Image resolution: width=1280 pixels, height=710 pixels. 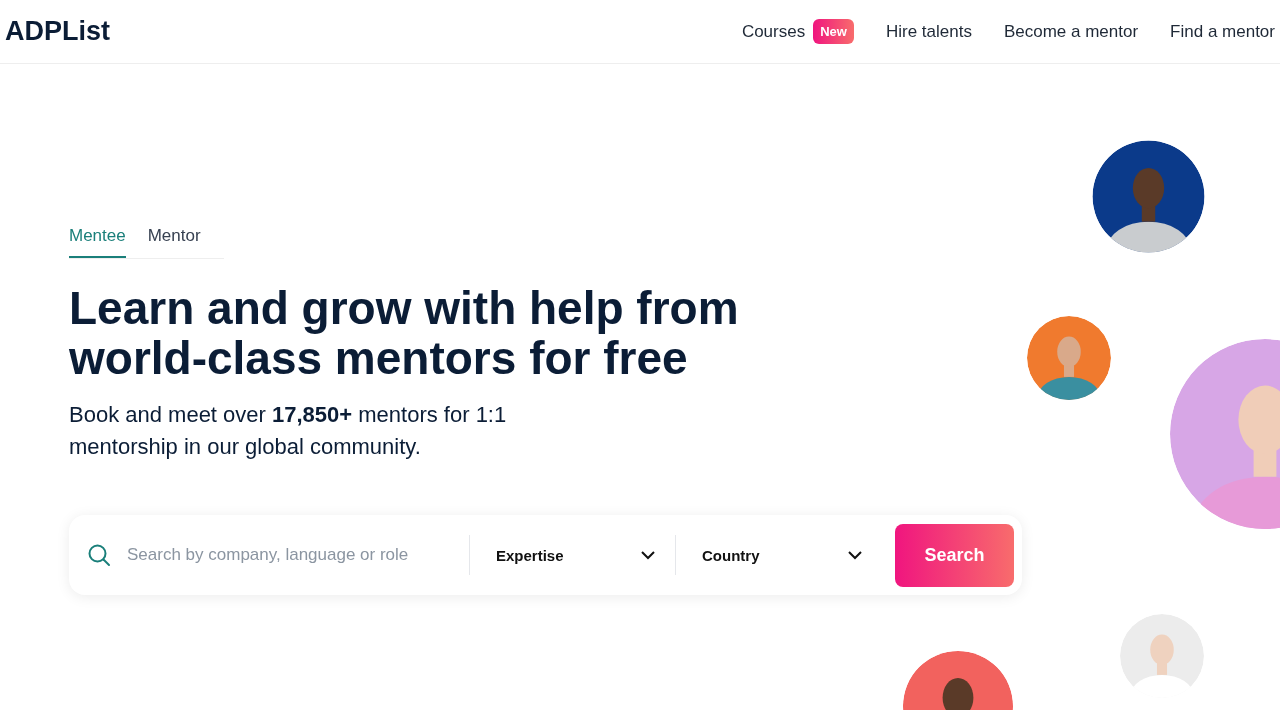 What do you see at coordinates (1222, 31) in the screenshot?
I see `nav-link: Find a mentor` at bounding box center [1222, 31].